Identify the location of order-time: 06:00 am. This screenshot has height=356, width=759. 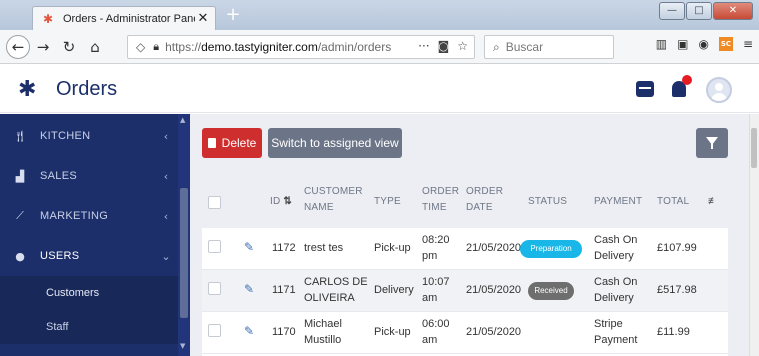
(436, 332).